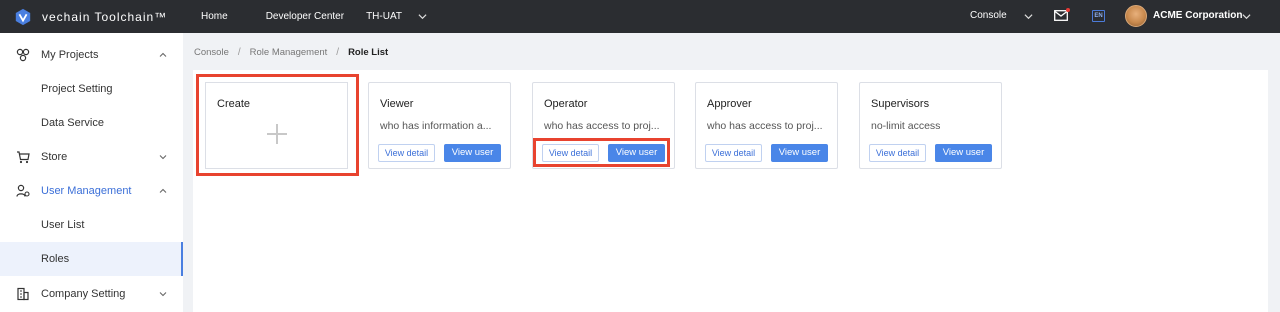  What do you see at coordinates (77, 89) in the screenshot?
I see `sidebar-item-label: Project Setting` at bounding box center [77, 89].